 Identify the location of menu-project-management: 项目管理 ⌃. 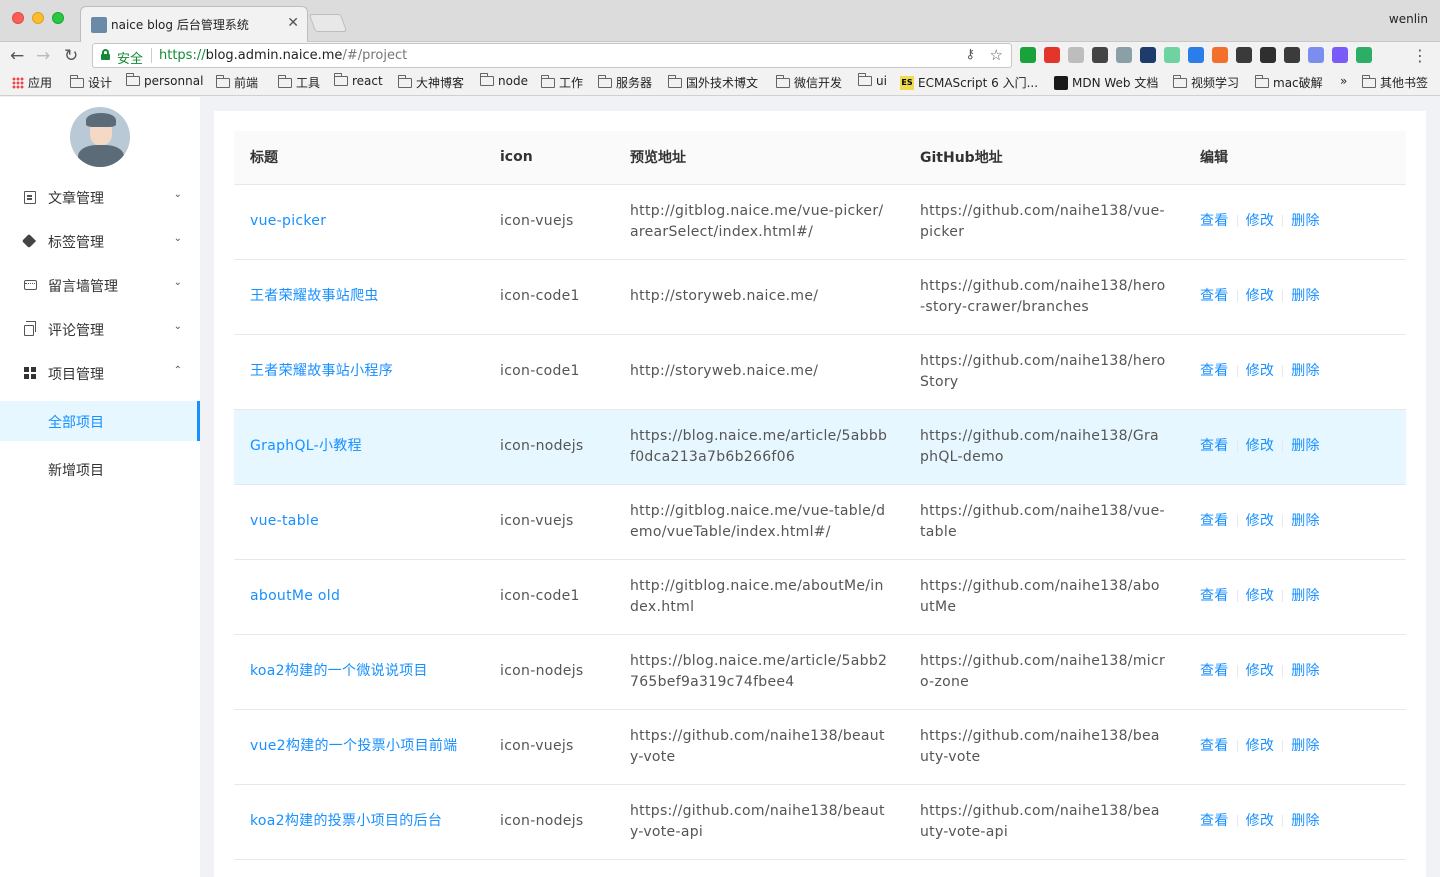
(100, 373).